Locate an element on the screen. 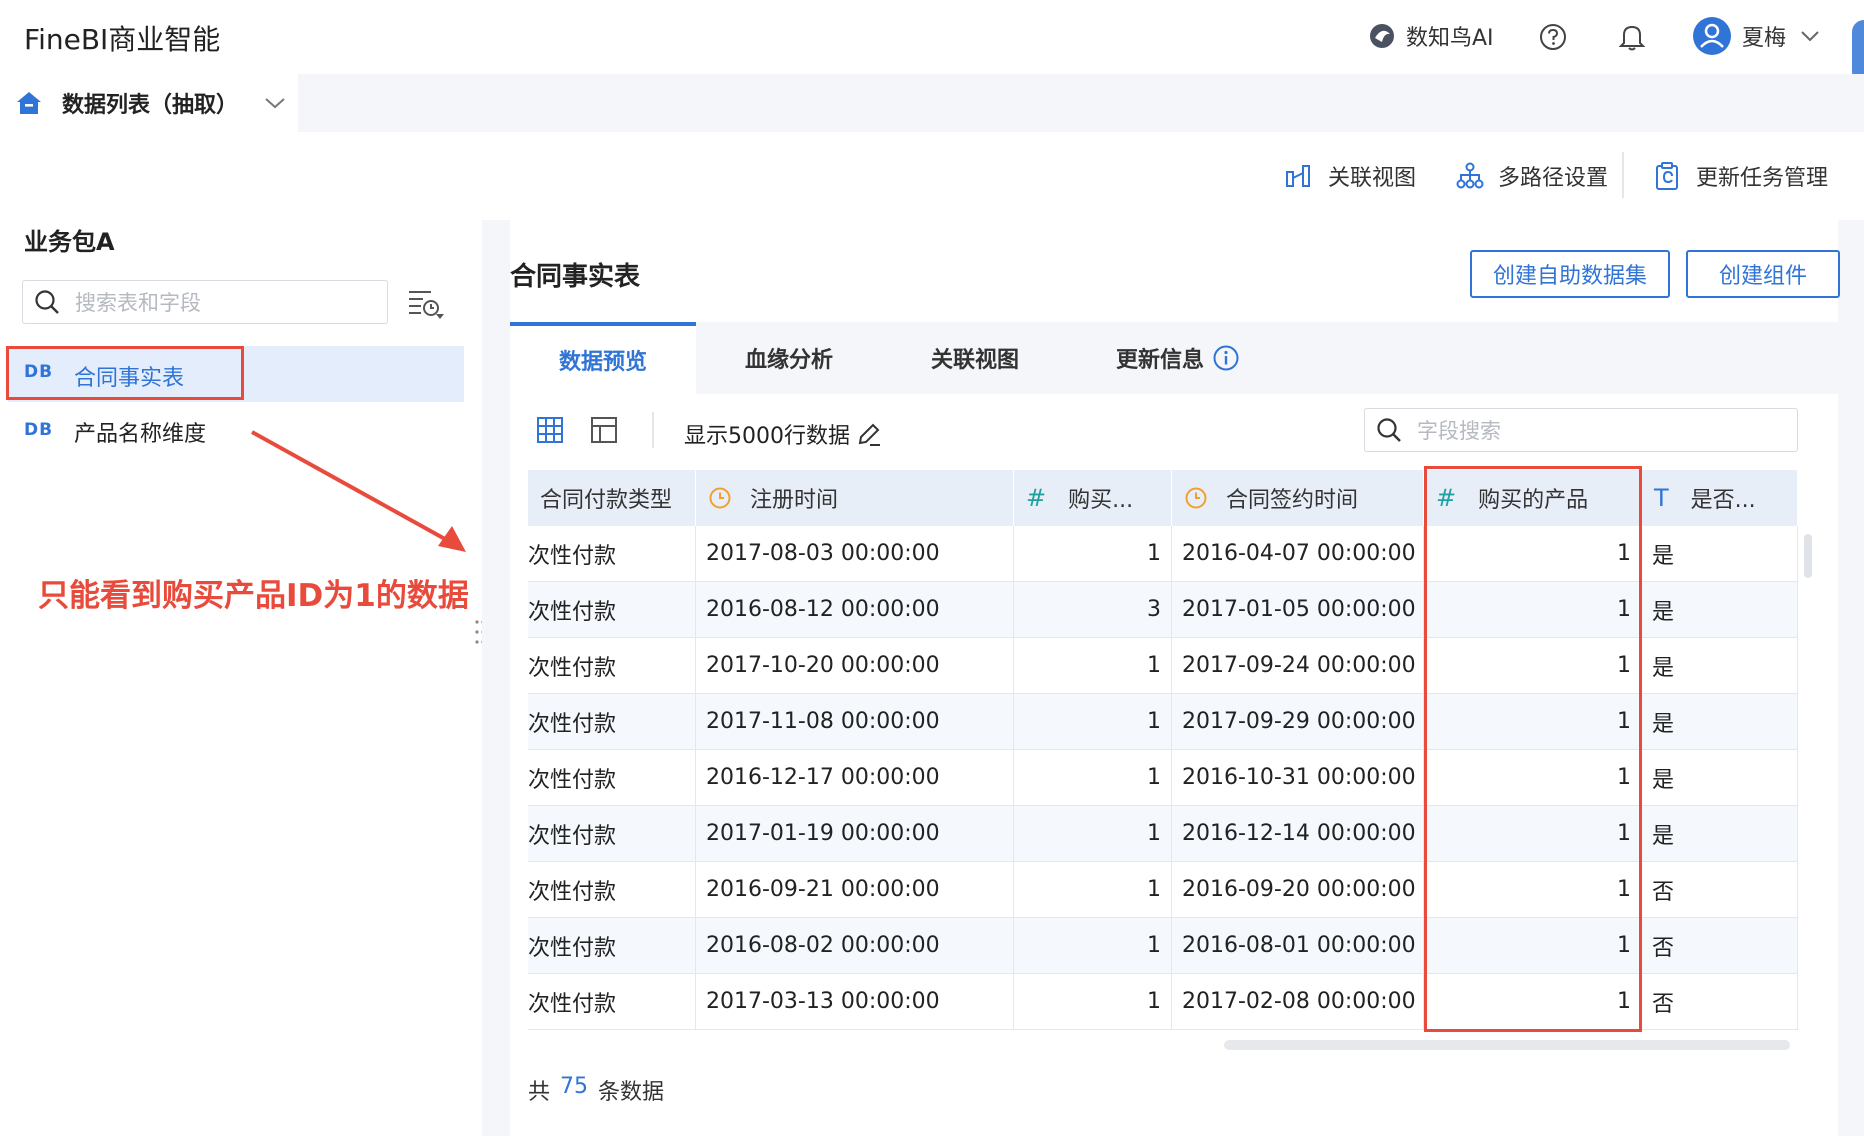 The height and width of the screenshot is (1136, 1864). user-name: 夏梅 is located at coordinates (1764, 38).